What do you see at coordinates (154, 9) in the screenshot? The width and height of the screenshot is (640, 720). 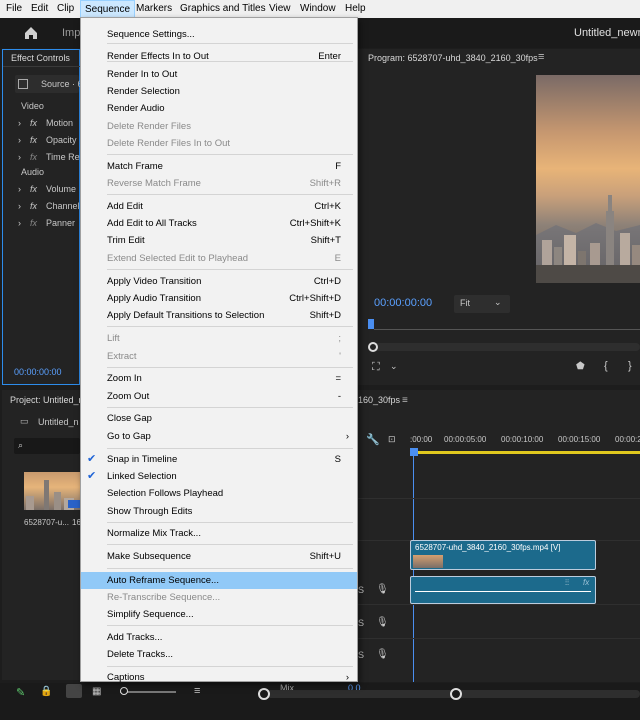 I see `menu-markers: Markers` at bounding box center [154, 9].